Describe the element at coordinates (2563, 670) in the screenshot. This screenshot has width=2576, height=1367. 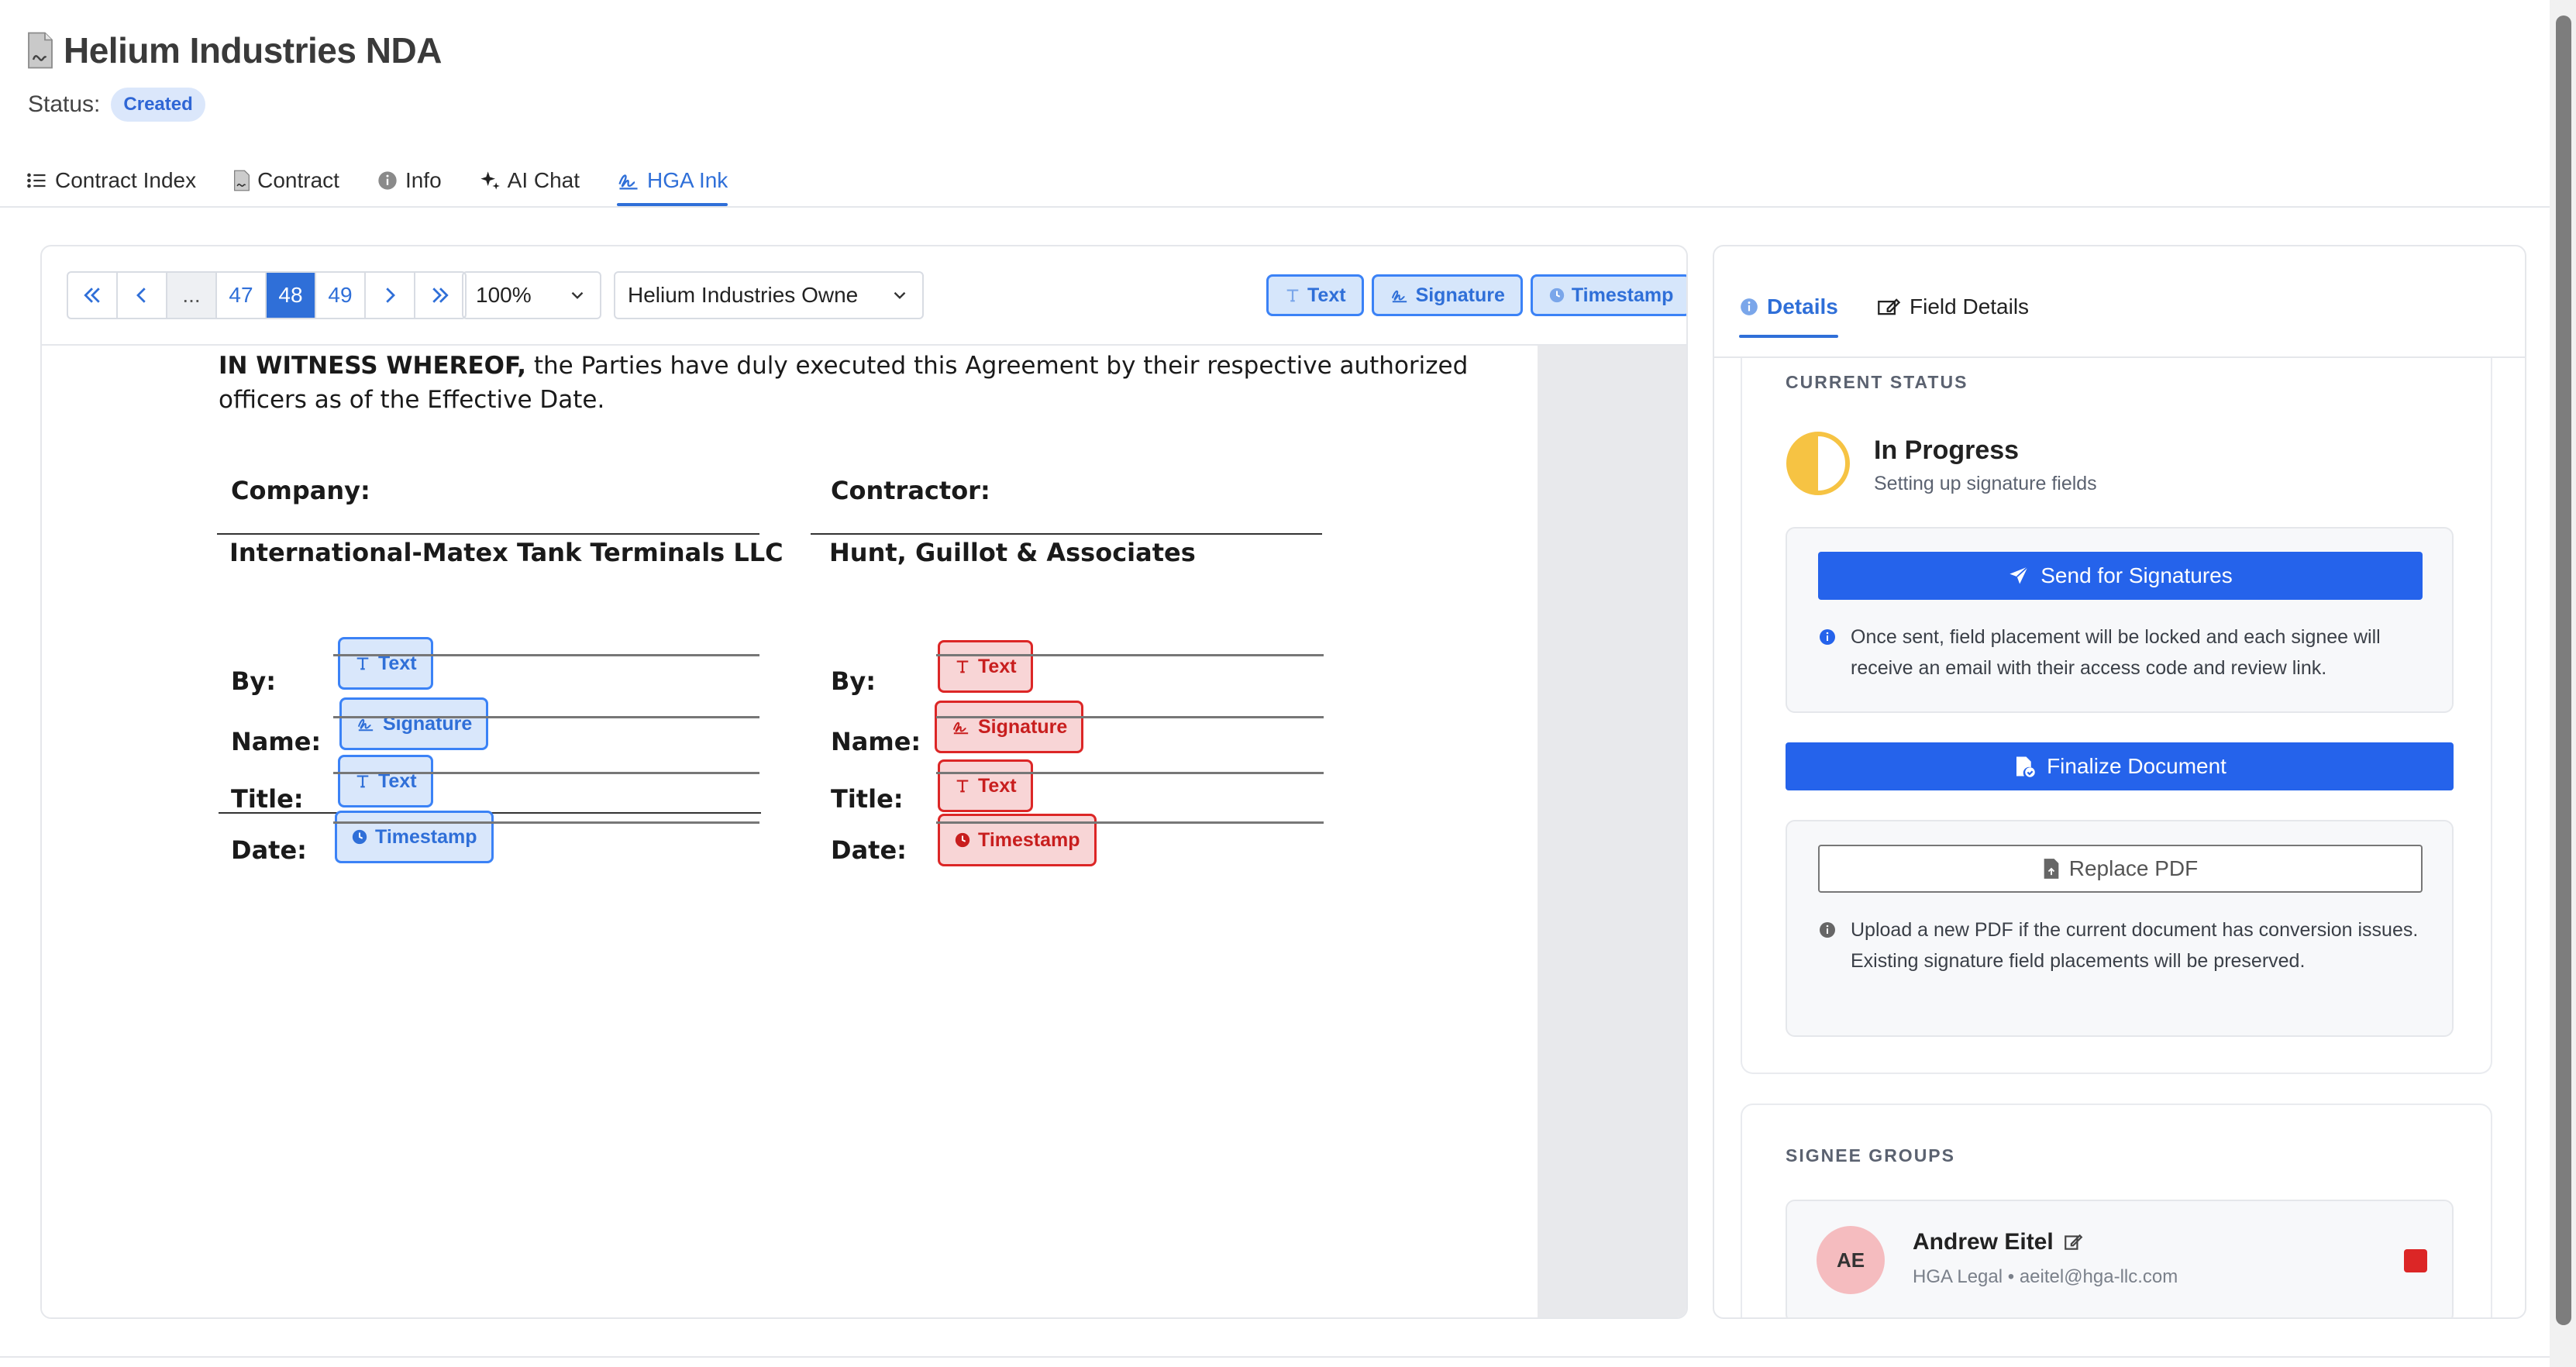
I see `scrollbar-thumb` at that location.